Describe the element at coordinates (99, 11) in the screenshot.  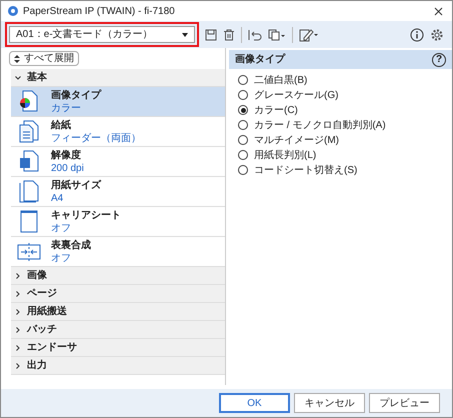
I see `window-title: PaperStream IP (TWAIN) - fi-7180` at that location.